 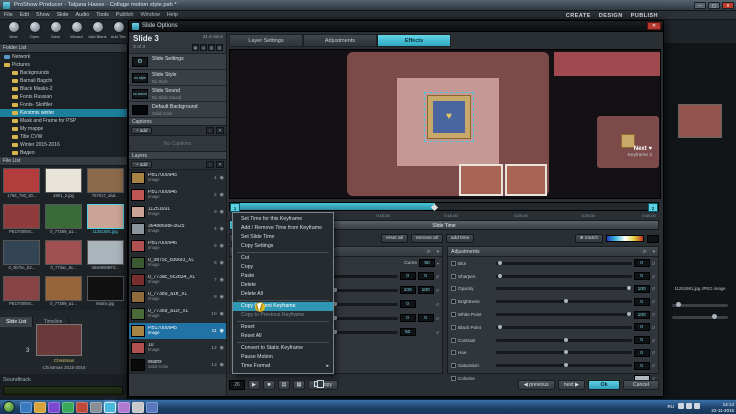 What do you see at coordinates (407, 318) in the screenshot?
I see `center-x-value: 0` at bounding box center [407, 318].